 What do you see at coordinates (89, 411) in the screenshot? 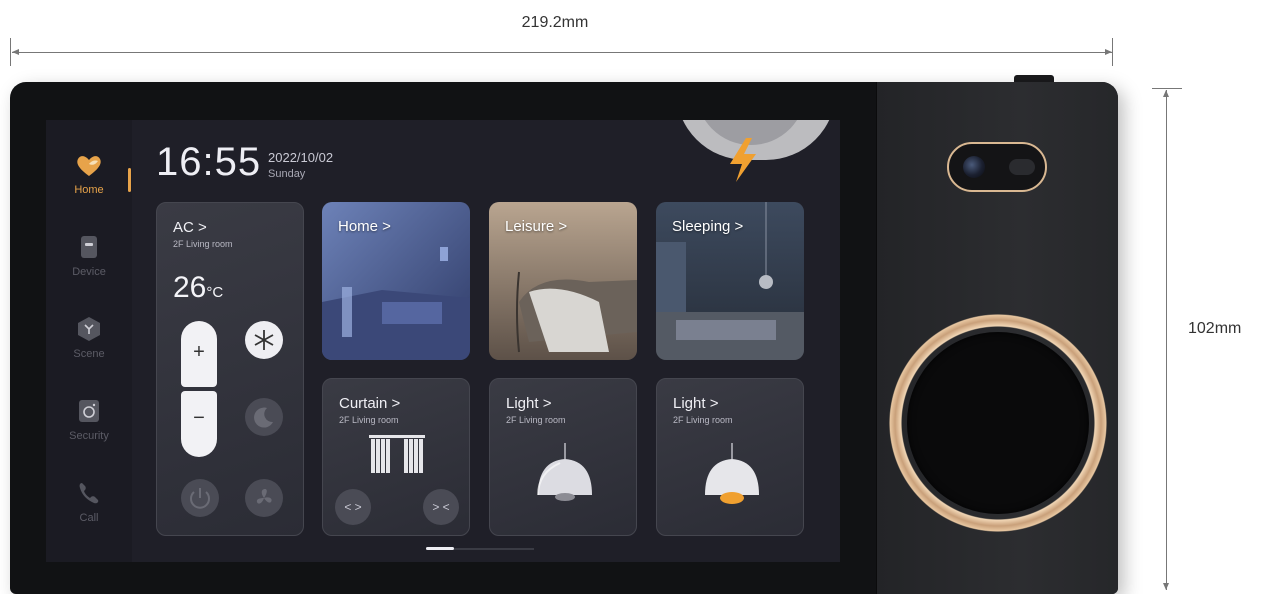
I see `camera-icon` at bounding box center [89, 411].